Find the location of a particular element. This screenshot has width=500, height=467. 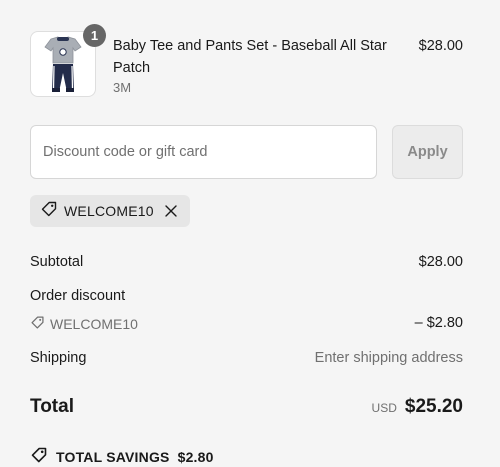

product-variant: 3M is located at coordinates (122, 87).